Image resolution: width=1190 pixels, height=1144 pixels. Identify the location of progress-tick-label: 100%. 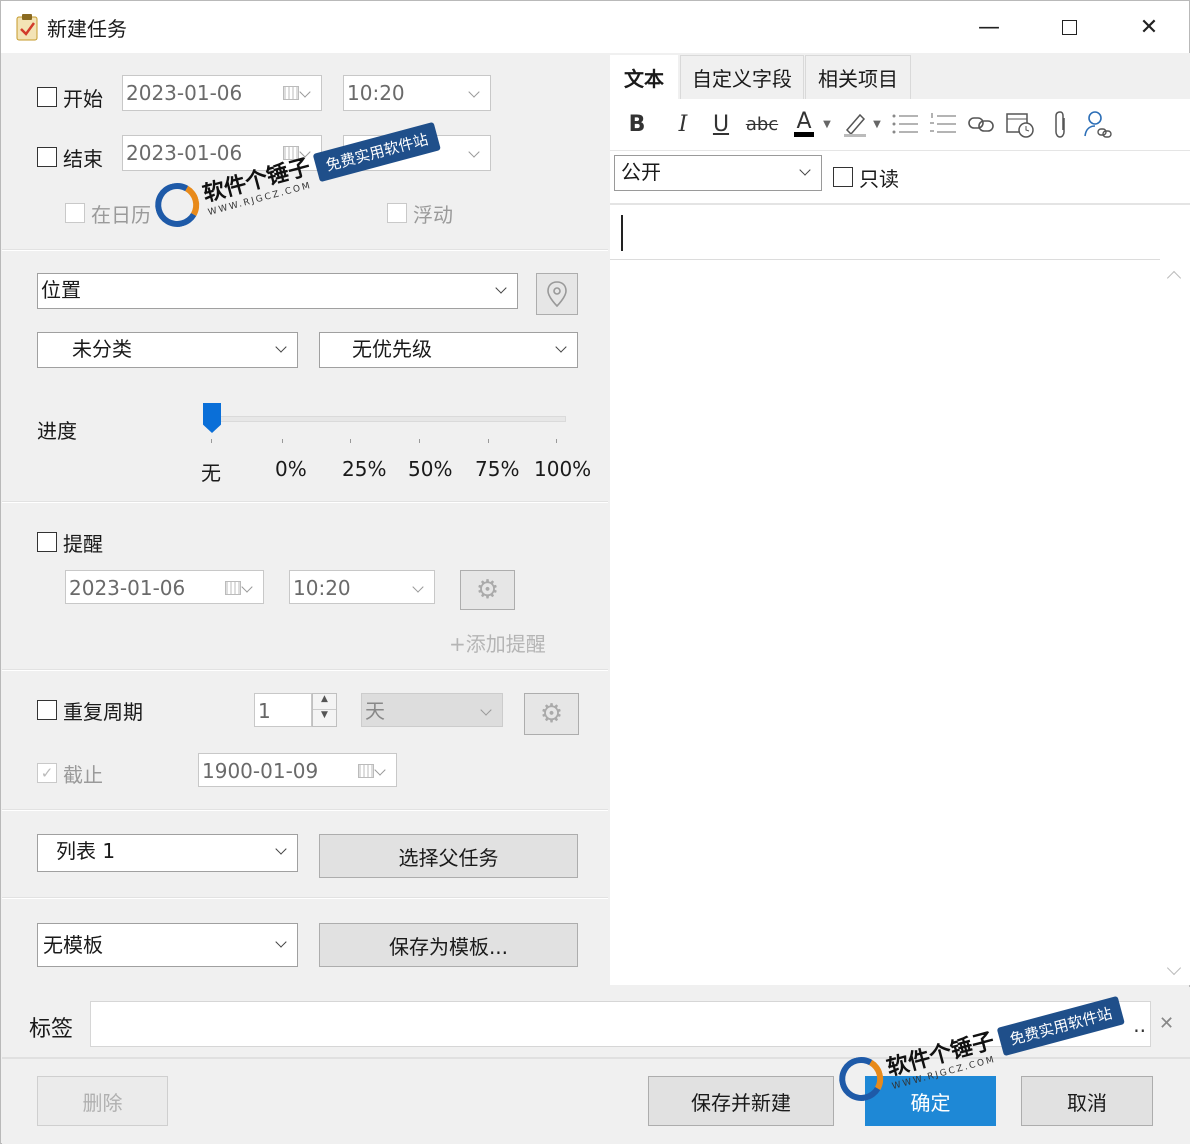
(563, 469).